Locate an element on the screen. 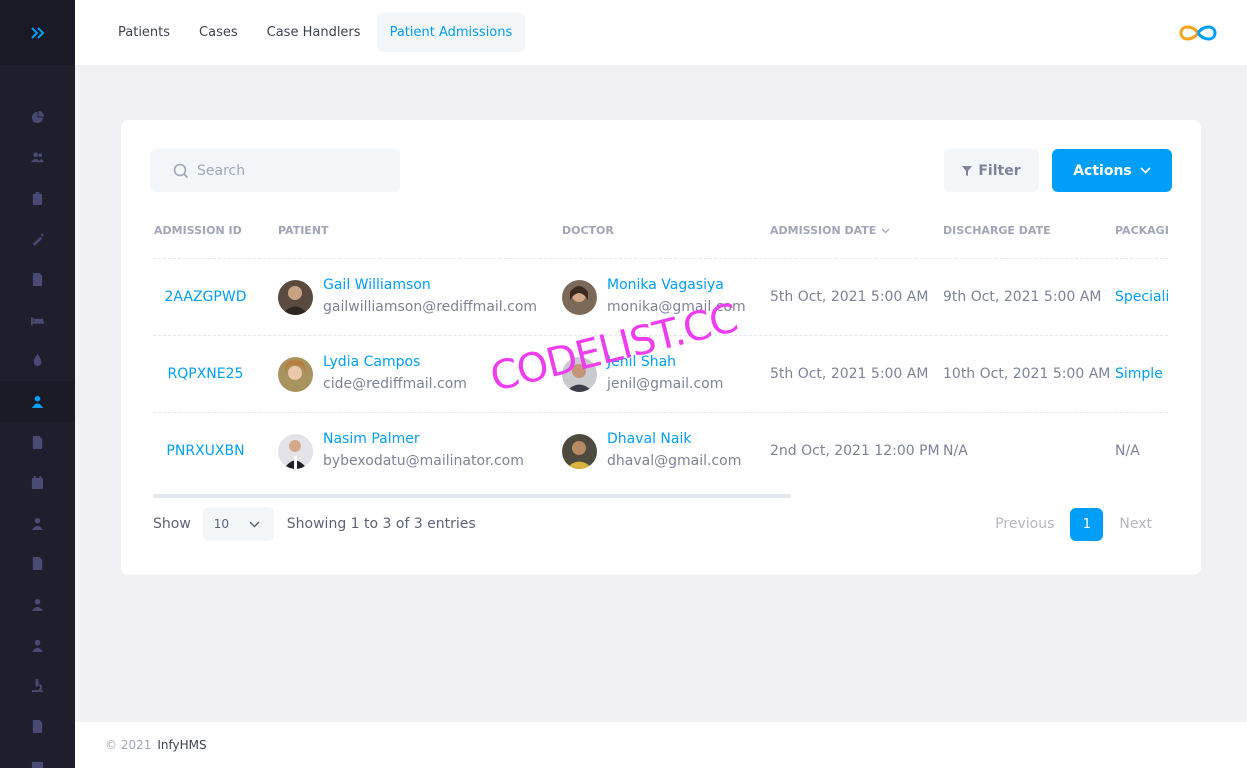 Image resolution: width=1247 pixels, height=768 pixels. document-icon is located at coordinates (37, 280).